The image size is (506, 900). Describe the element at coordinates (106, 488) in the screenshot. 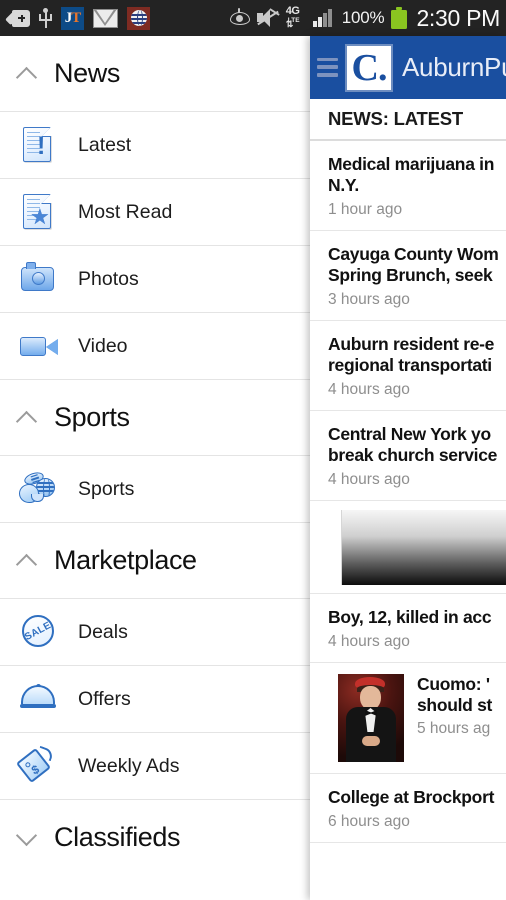

I see `sidebar-item-label: Sports` at that location.